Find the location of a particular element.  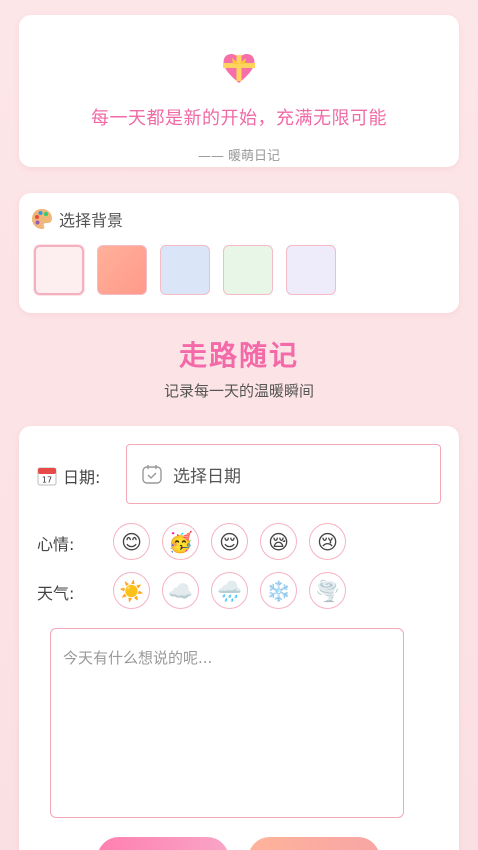

date-label-row: 17 日期: is located at coordinates (68, 476).